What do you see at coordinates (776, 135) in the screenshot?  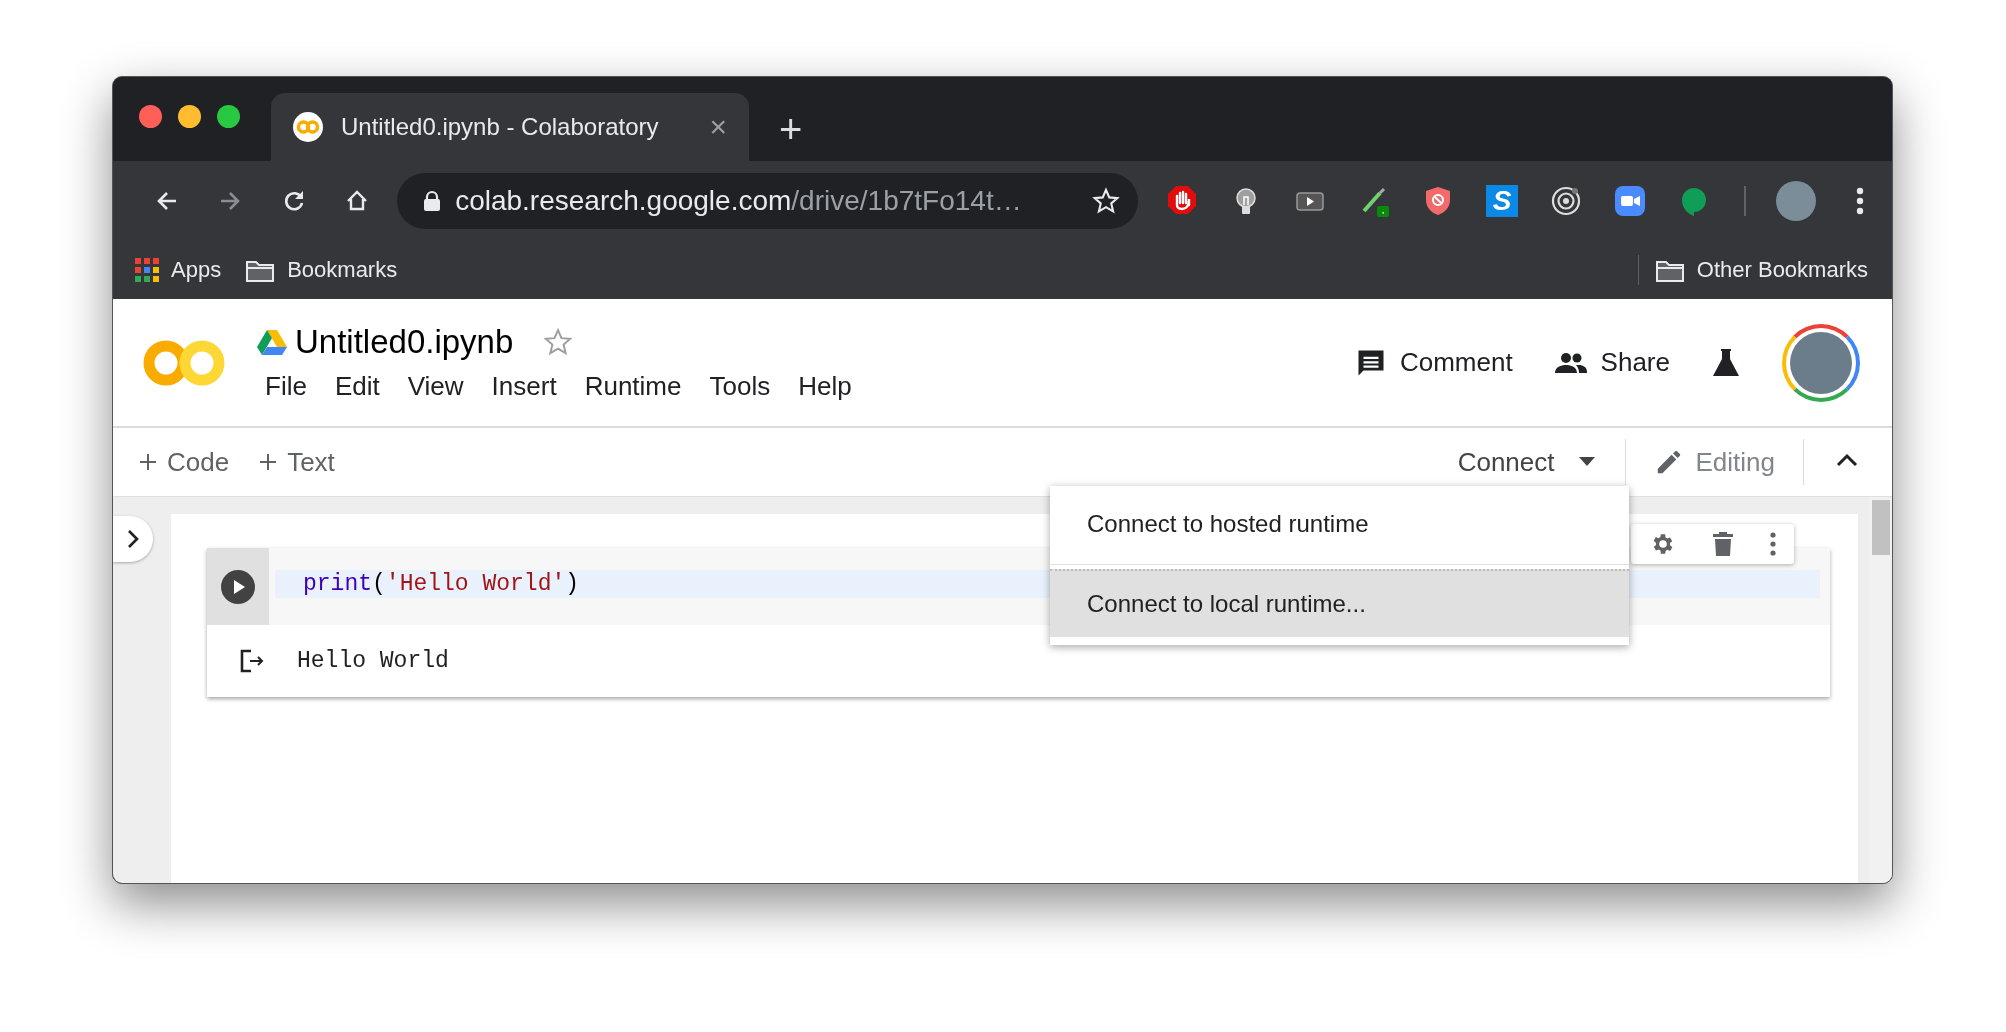 I see `new-tab-button: +` at bounding box center [776, 135].